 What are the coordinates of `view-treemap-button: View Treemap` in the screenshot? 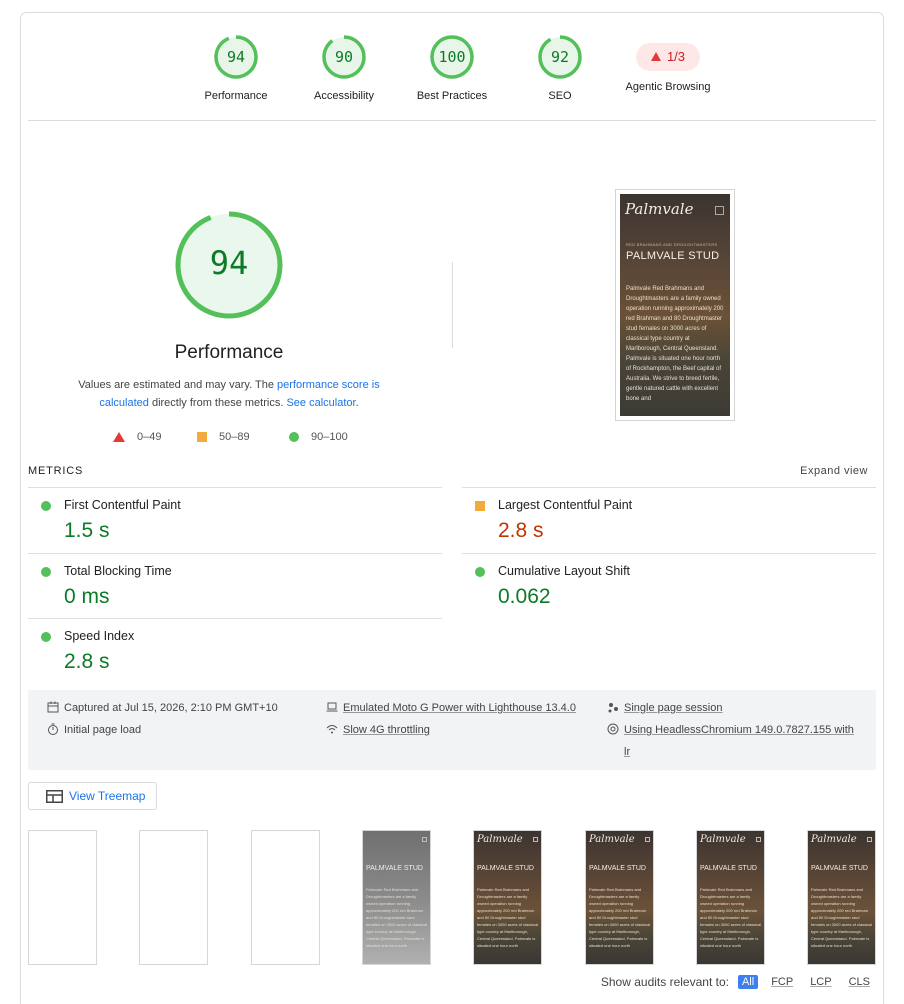 It's located at (92, 796).